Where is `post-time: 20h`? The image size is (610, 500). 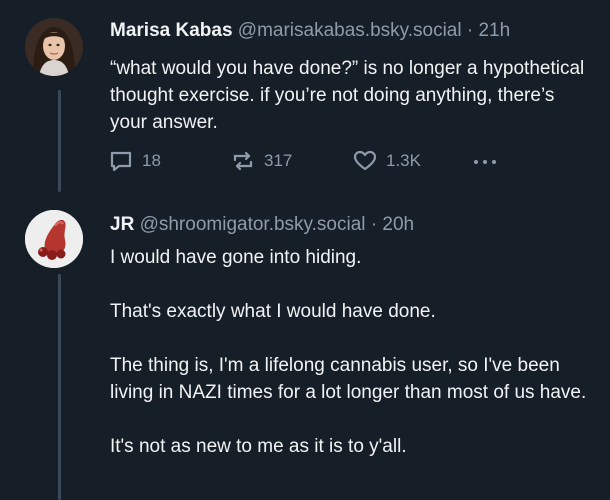 post-time: 20h is located at coordinates (398, 224).